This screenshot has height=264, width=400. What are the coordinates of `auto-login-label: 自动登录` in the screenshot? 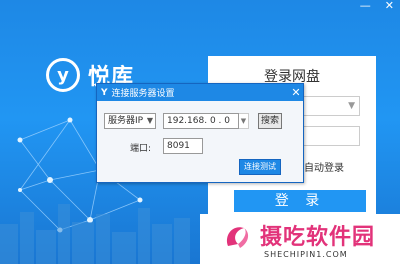 It's located at (324, 168).